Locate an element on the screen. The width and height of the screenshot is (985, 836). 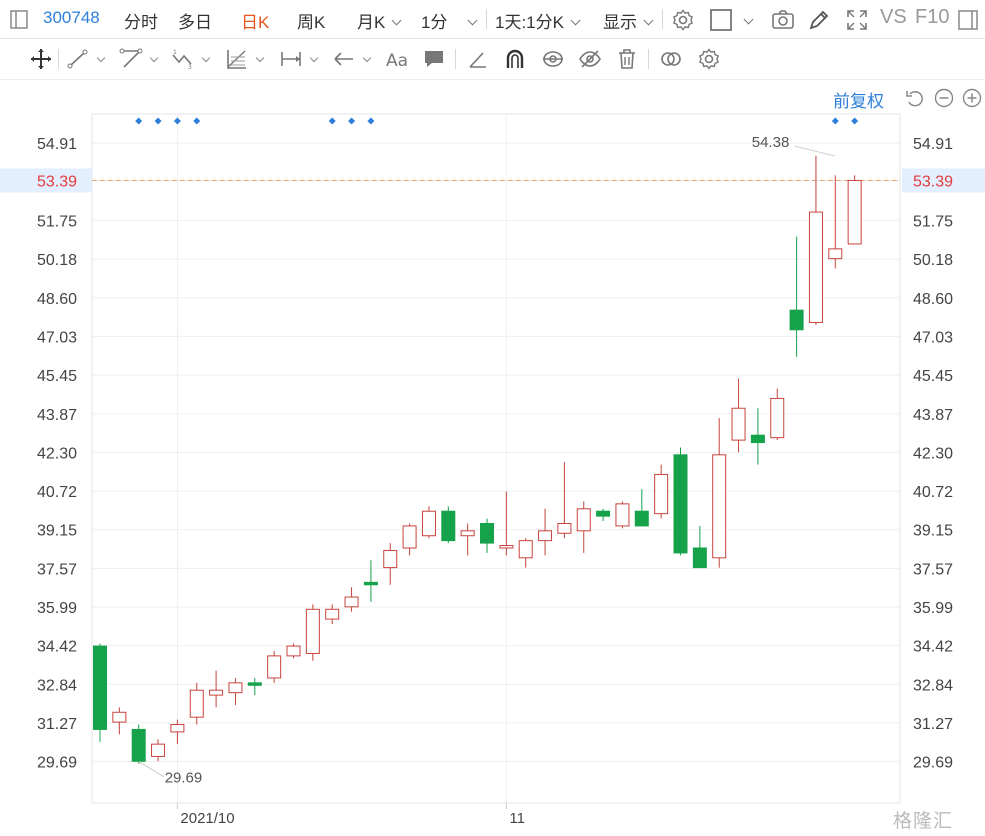
y-tick-label-right: 50.18 is located at coordinates (933, 260).